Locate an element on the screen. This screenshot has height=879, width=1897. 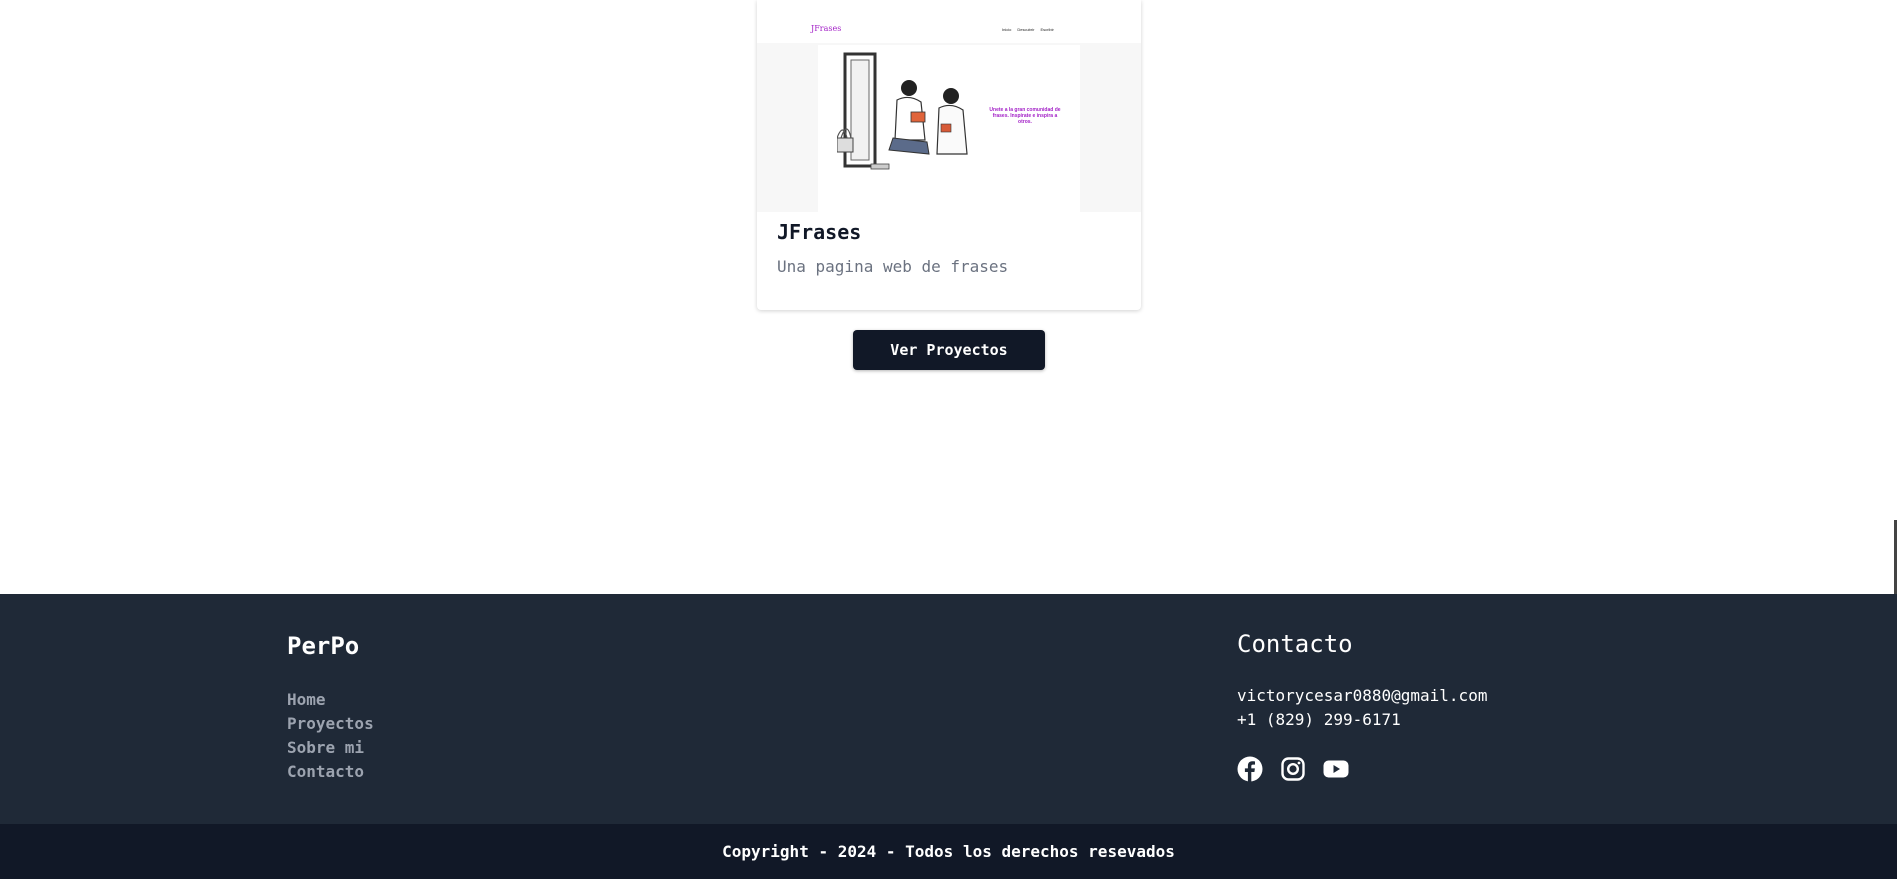
thumbnail-nav-link: Descubrir is located at coordinates (1026, 29).